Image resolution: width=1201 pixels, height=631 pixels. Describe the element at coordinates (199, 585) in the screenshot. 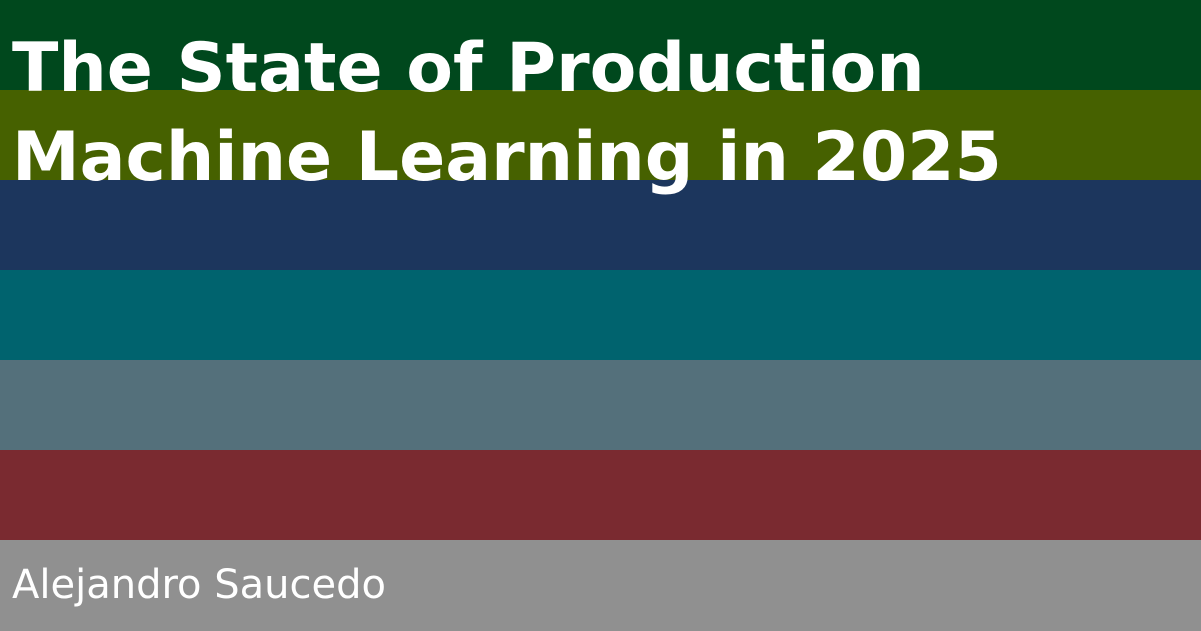

I see `author-name: Alejandro Saucedo` at that location.